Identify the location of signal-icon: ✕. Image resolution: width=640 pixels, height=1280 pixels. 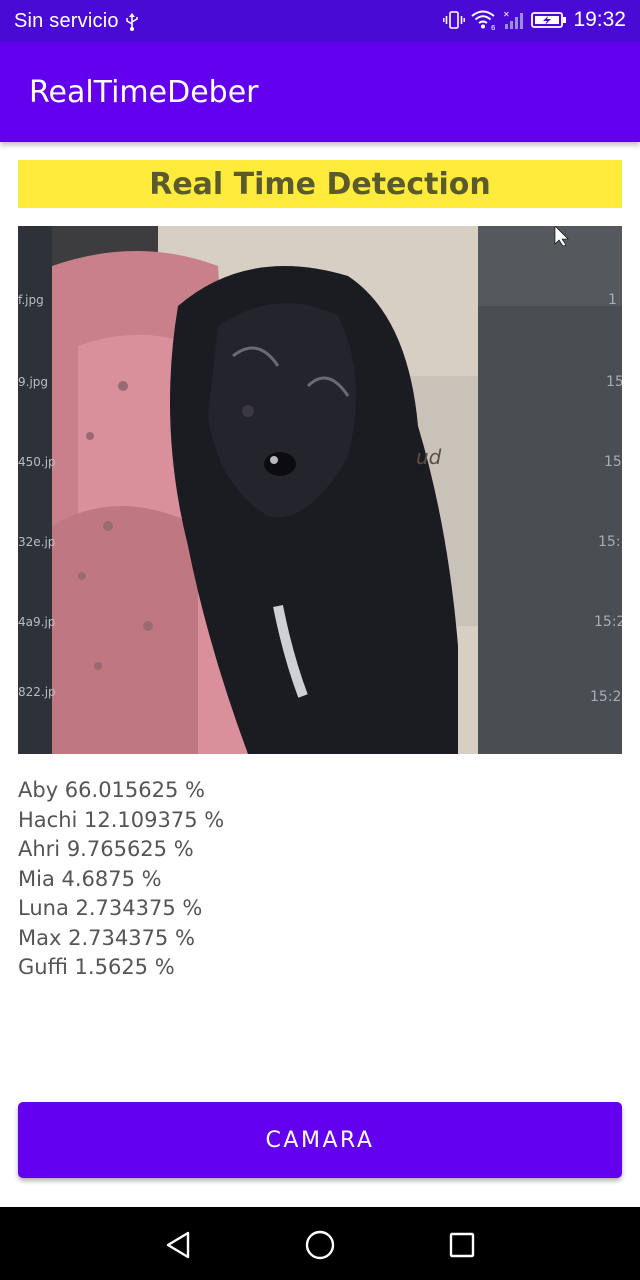
(514, 20).